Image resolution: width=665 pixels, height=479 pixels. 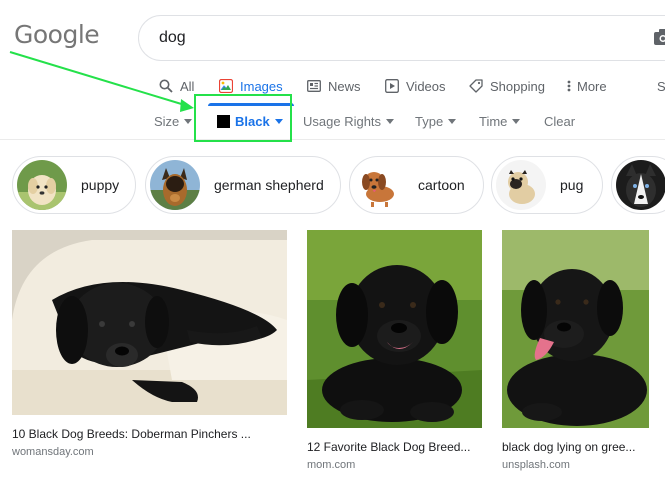 What do you see at coordinates (167, 121) in the screenshot?
I see `size-filter-label: Size` at bounding box center [167, 121].